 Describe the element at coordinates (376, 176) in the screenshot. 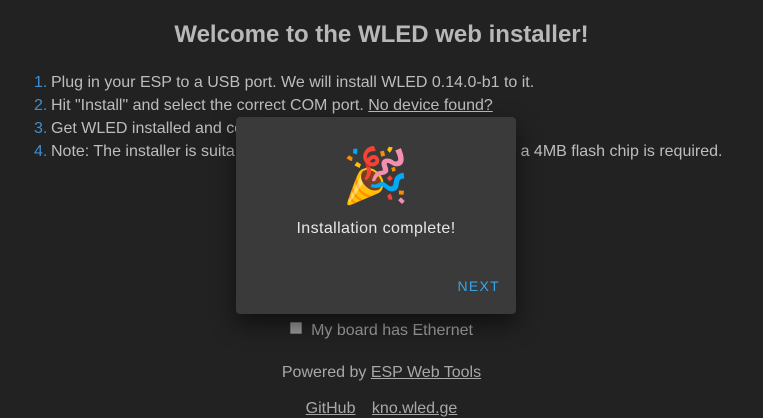

I see `party-popper-icon: 🎉` at that location.